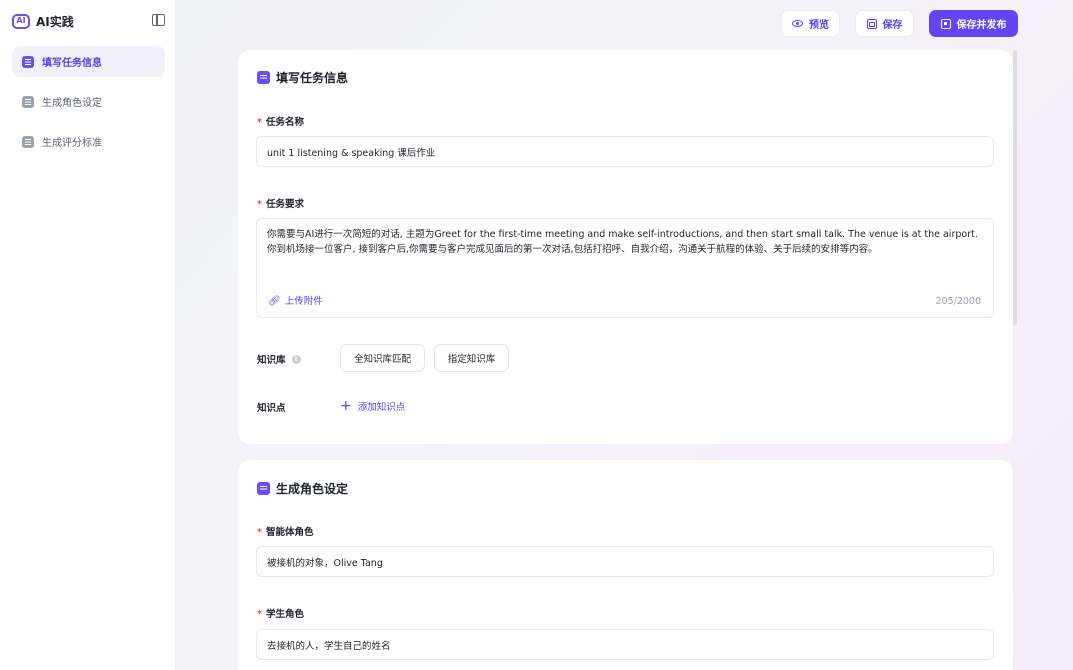  Describe the element at coordinates (72, 63) in the screenshot. I see `sidebar-item-label: 填写任务信息` at that location.